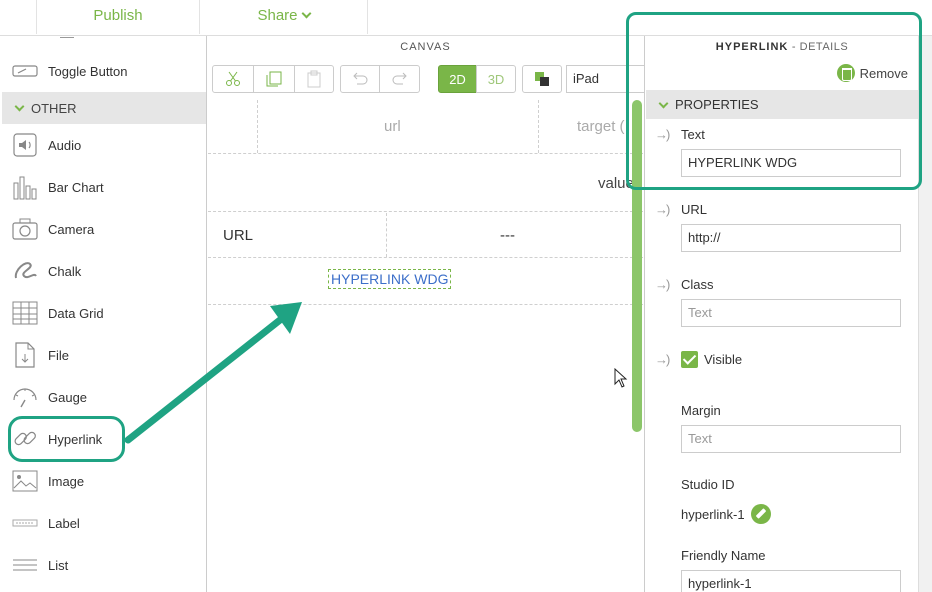  I want to click on paste-icon, so click(314, 79).